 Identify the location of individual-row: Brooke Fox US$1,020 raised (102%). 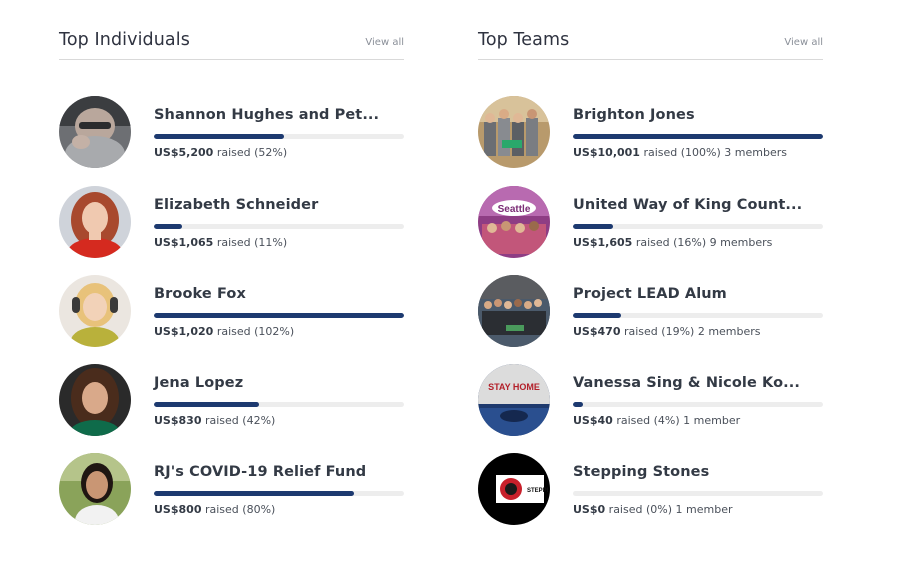
(231, 311).